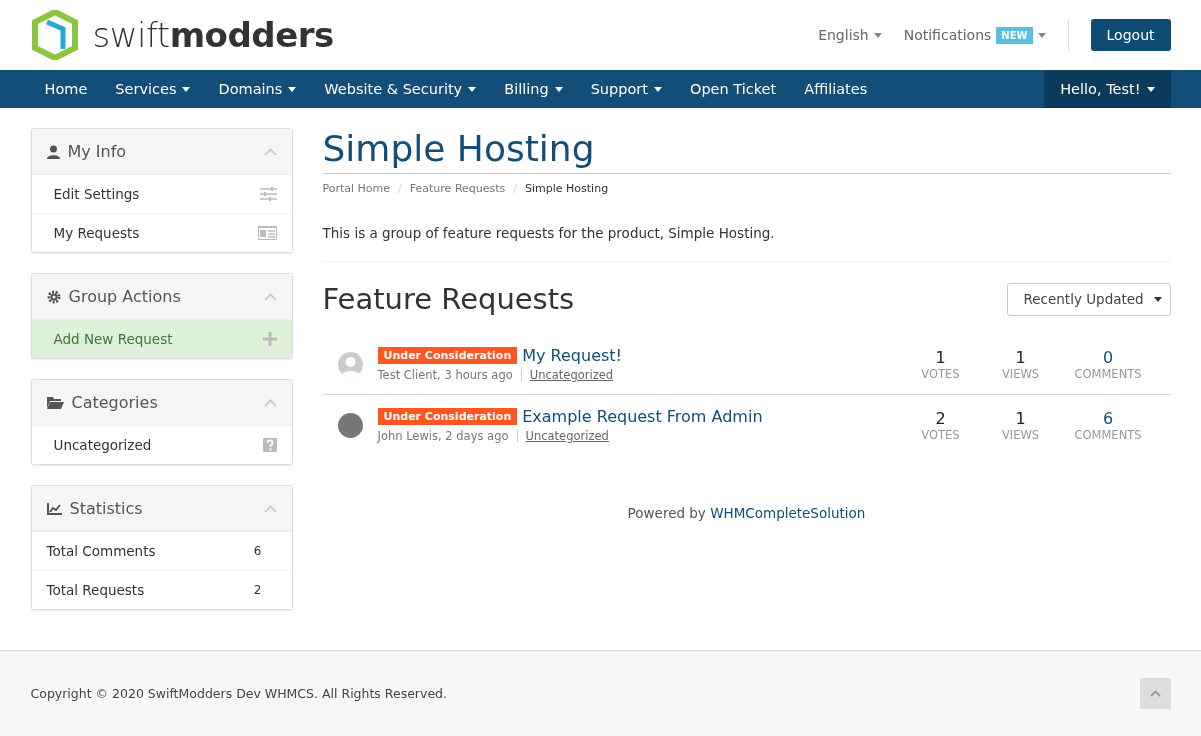  I want to click on stat-count: 2, so click(257, 590).